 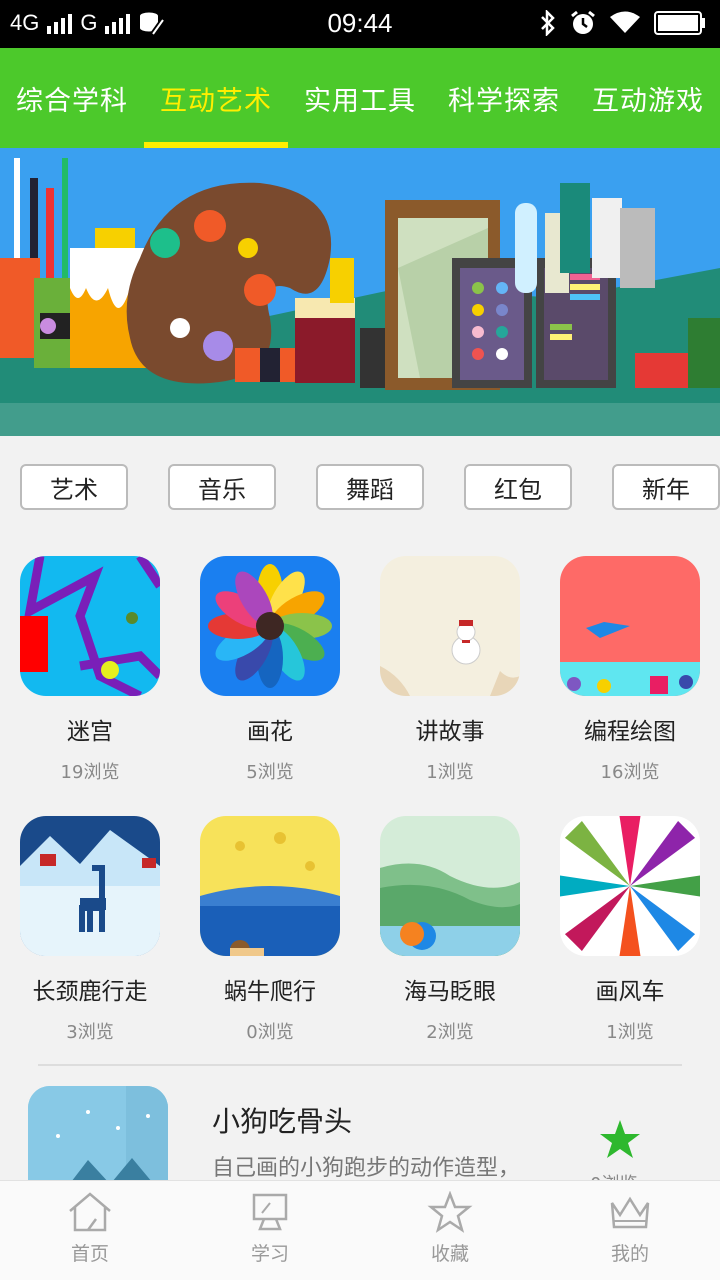 I want to click on chip-new-year: 新年, so click(x=666, y=487).